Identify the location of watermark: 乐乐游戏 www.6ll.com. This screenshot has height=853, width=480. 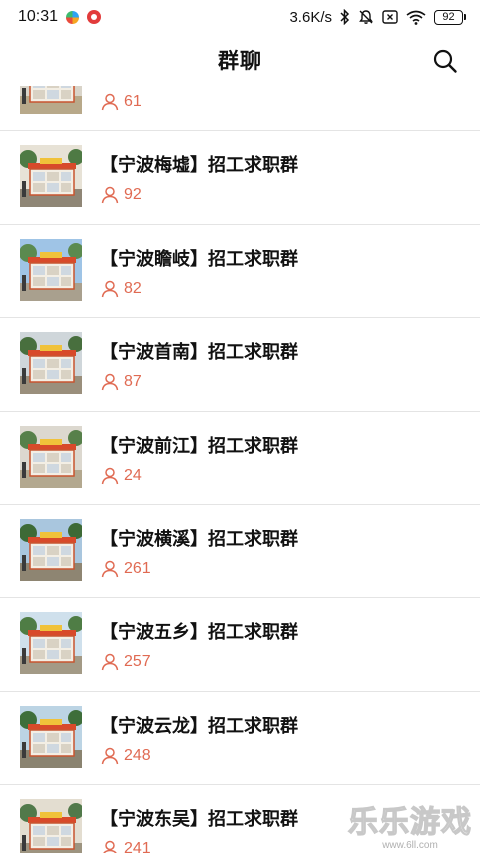
(409, 828).